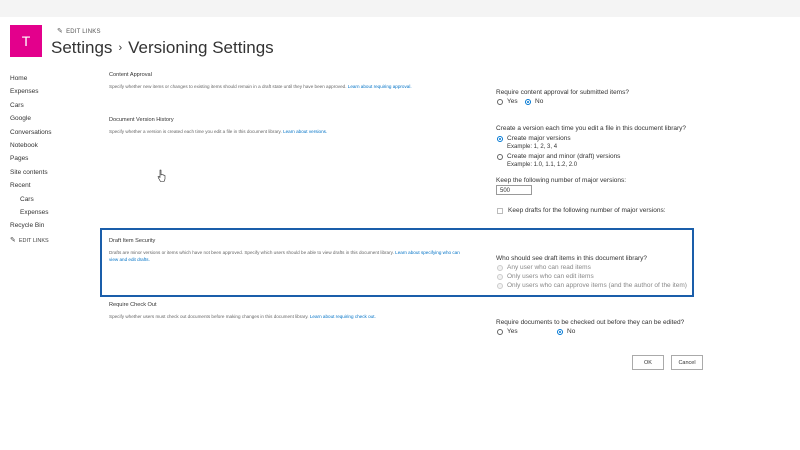  I want to click on draft-edit-label: Only users who can edit items, so click(550, 276).